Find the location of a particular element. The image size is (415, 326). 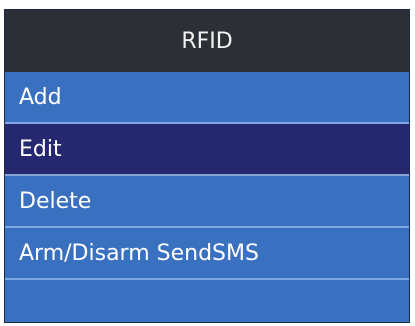

menu-item-empty is located at coordinates (207, 301).